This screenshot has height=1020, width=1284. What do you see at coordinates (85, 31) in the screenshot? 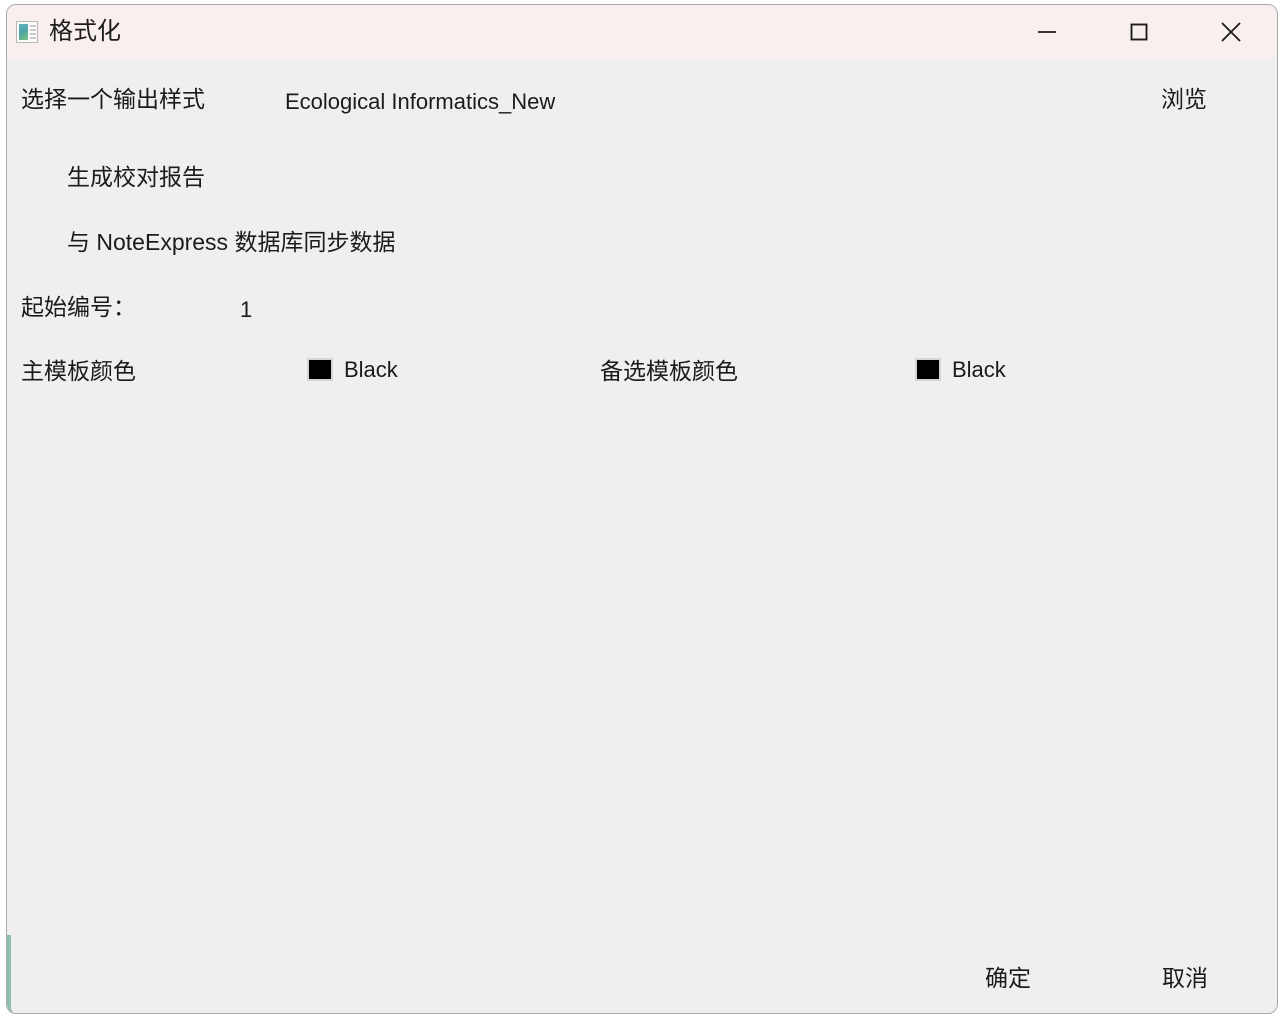
I see `window-title: 格式化` at bounding box center [85, 31].